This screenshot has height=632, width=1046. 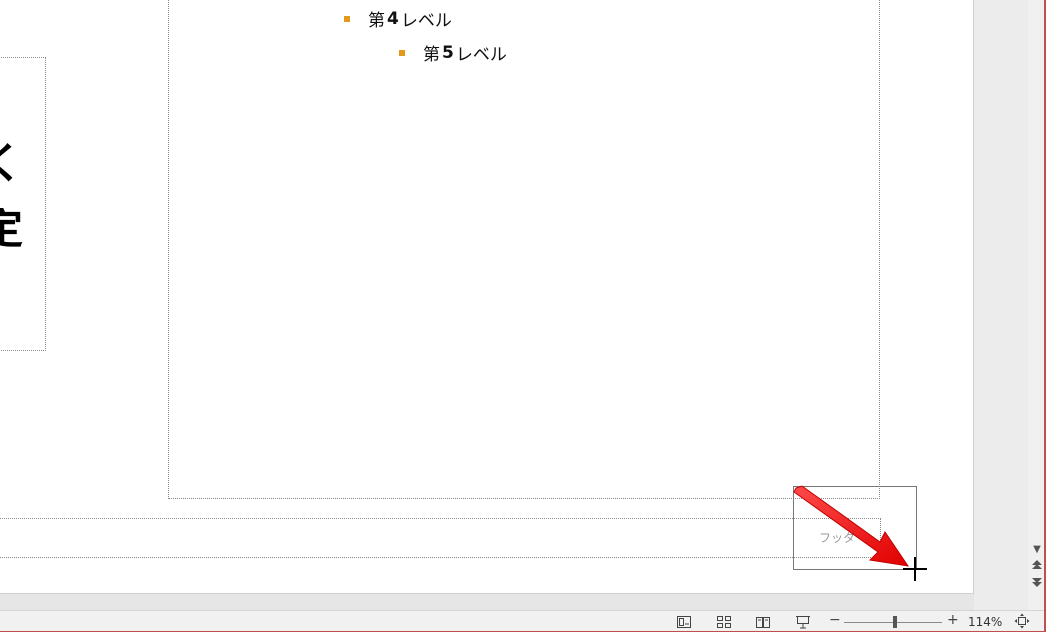 What do you see at coordinates (803, 622) in the screenshot?
I see `slideshow-icon` at bounding box center [803, 622].